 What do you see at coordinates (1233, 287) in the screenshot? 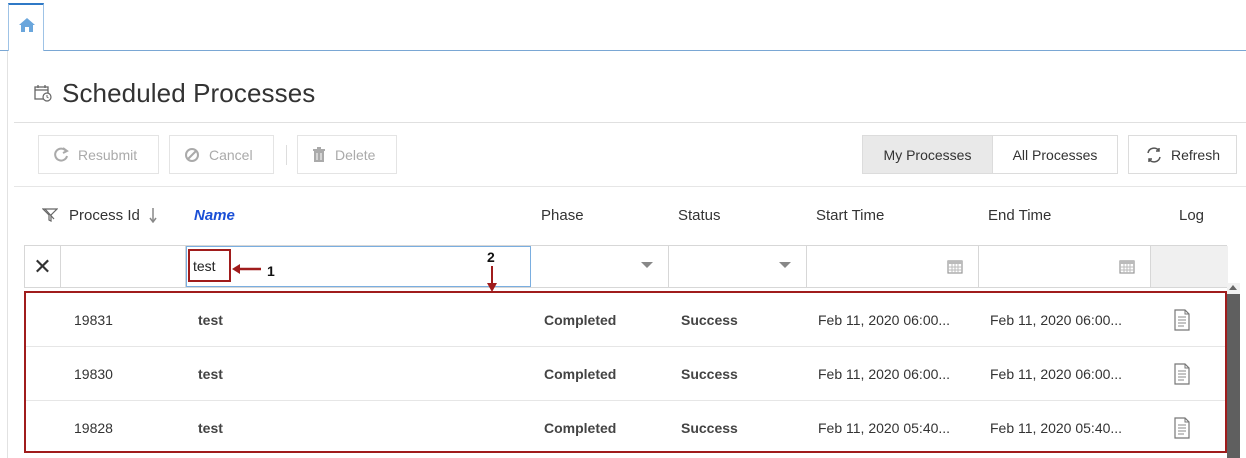
I see `scroll-up-icon` at bounding box center [1233, 287].